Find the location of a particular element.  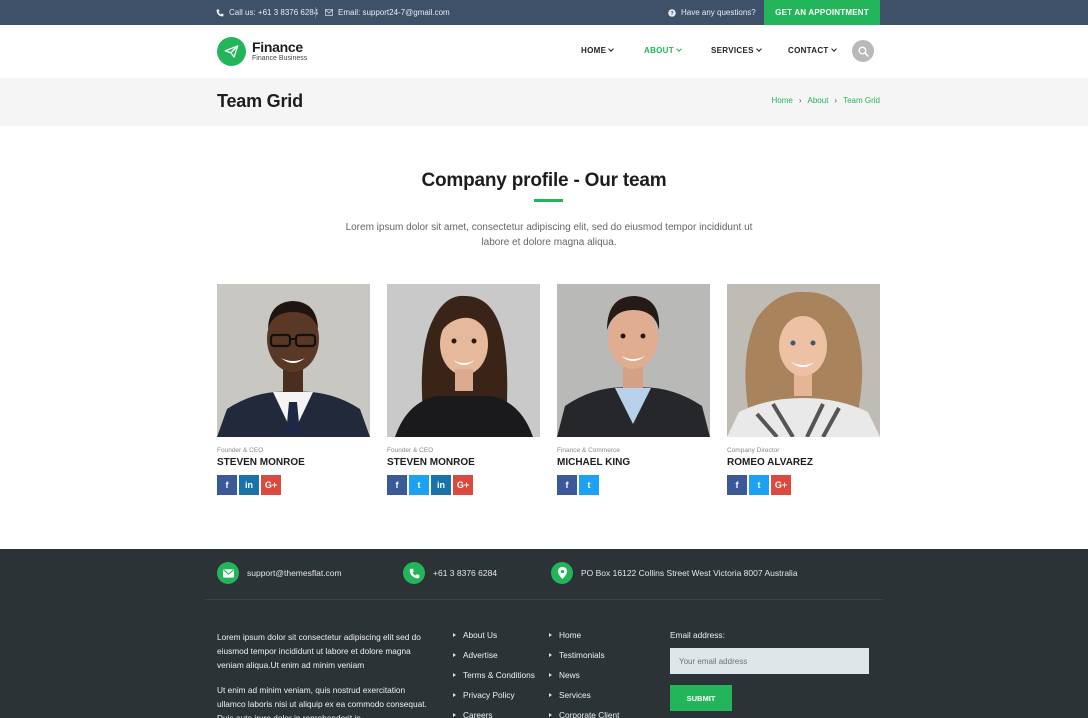

footer-link: Terms & Conditions is located at coordinates (494, 680).